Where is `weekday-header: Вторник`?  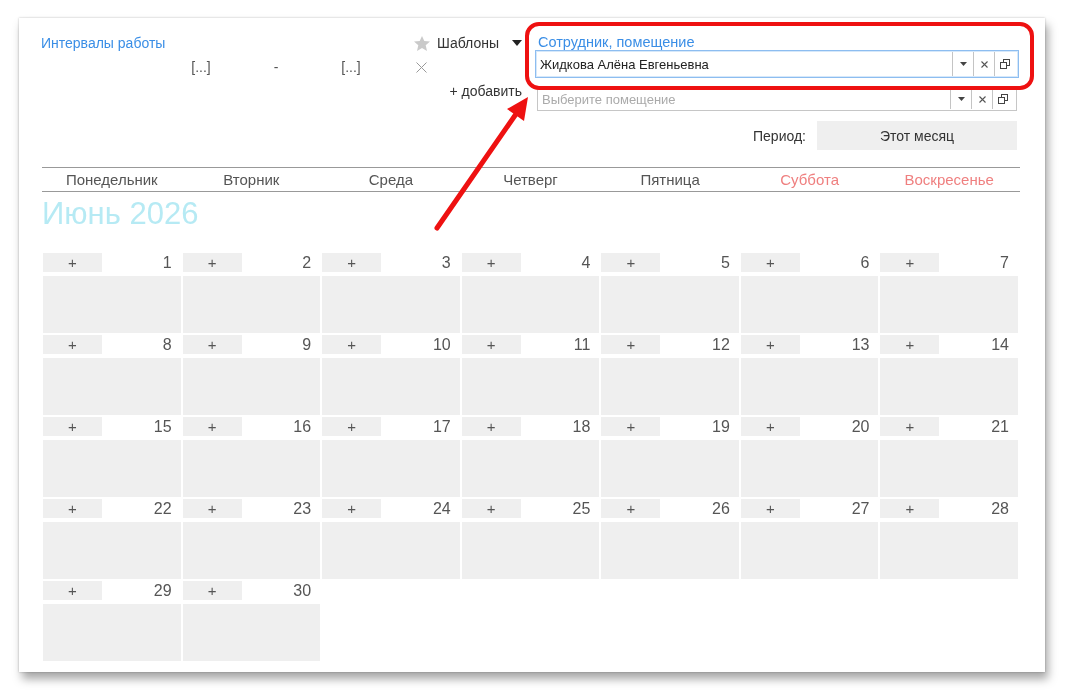
weekday-header: Вторник is located at coordinates (251, 180).